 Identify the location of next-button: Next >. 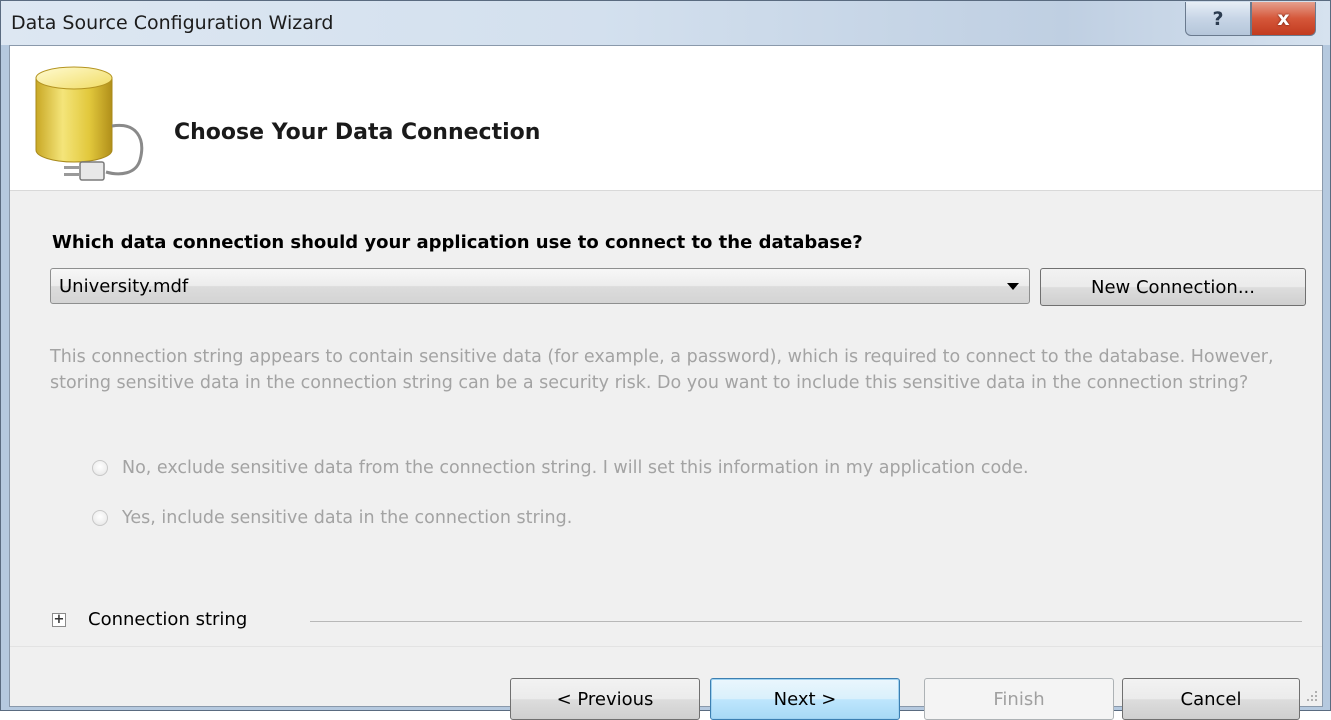
(805, 699).